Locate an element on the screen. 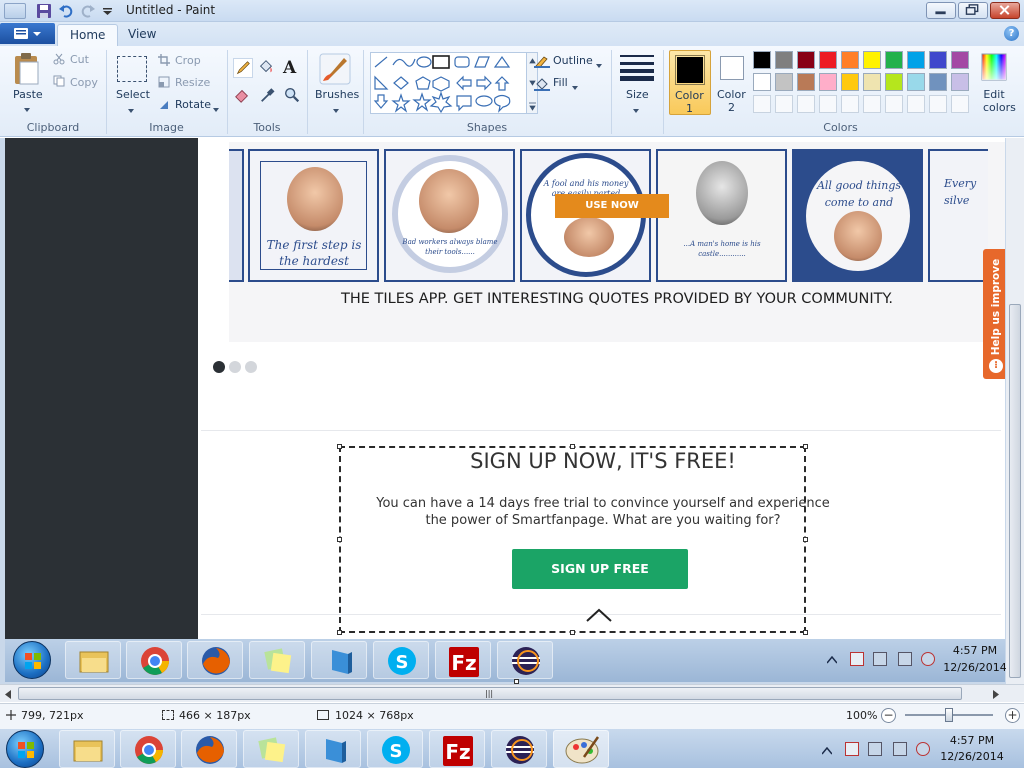  taskbar-firefox is located at coordinates (209, 749).